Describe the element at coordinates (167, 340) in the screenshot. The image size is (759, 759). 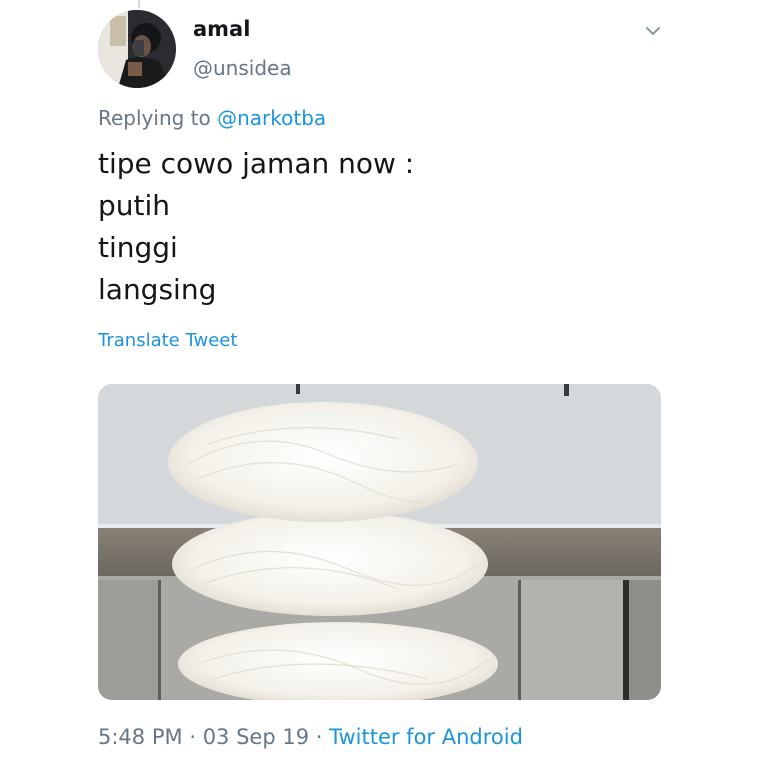
I see `translate-tweet-link: Translate Tweet` at that location.